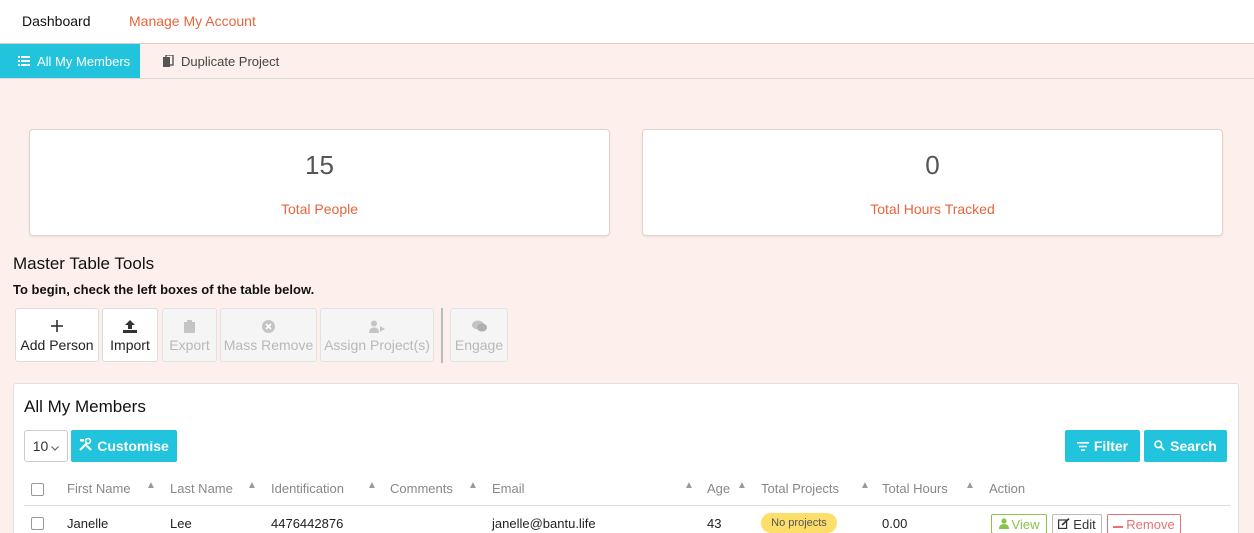 This screenshot has height=533, width=1254. Describe the element at coordinates (181, 523) in the screenshot. I see `cell-last-name: Lee` at that location.